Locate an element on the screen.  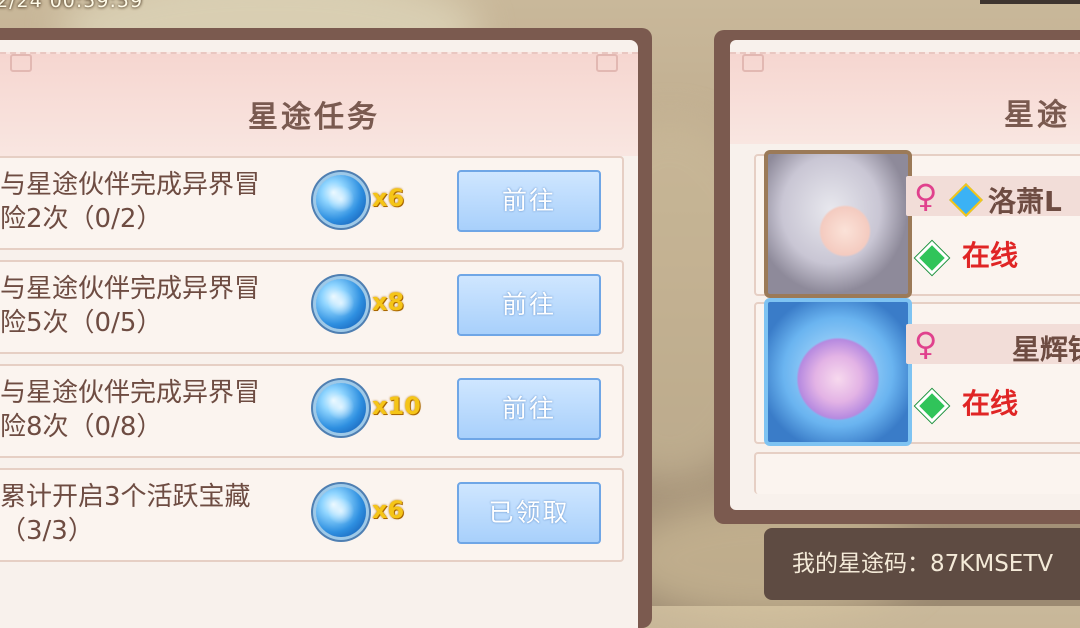
friend-row: ♀ 星辉银 在线 is located at coordinates (917, 372).